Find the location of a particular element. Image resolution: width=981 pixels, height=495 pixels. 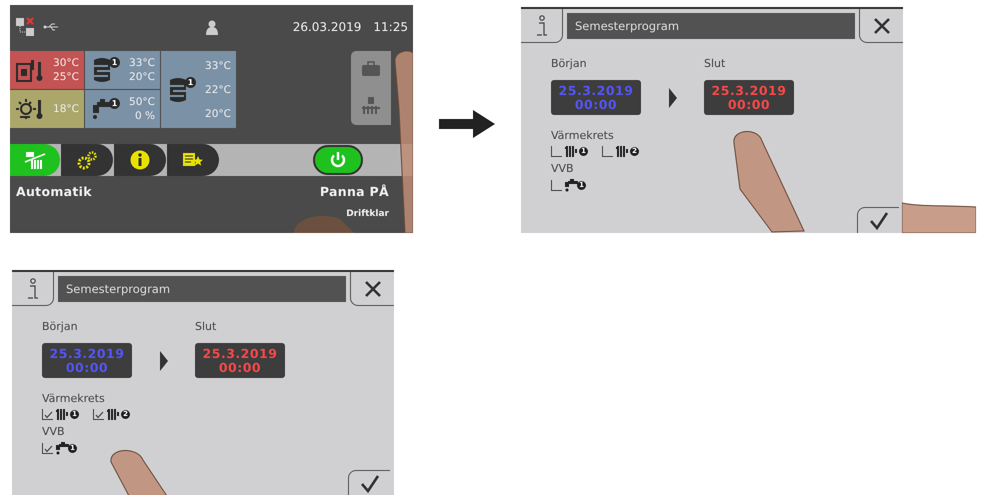

power-button is located at coordinates (338, 160).